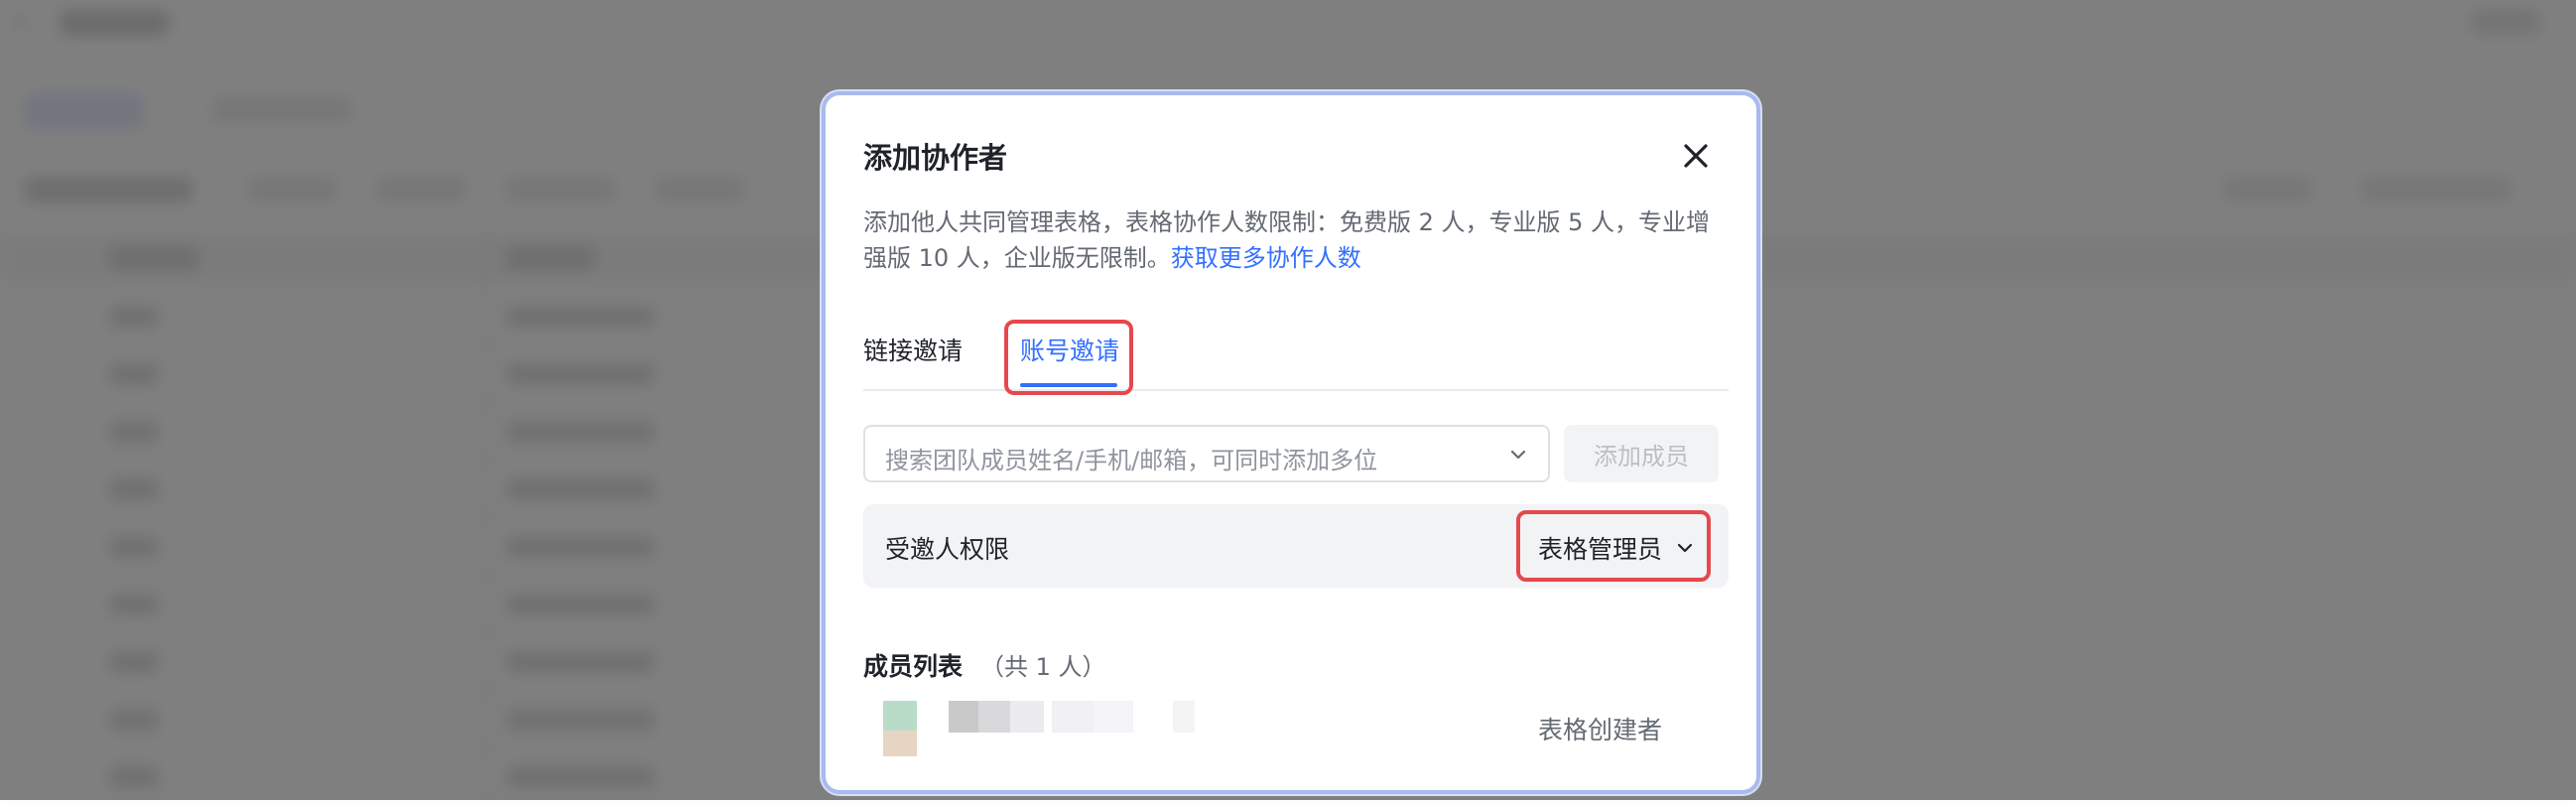 The image size is (2576, 806). Describe the element at coordinates (1601, 730) in the screenshot. I see `member-role: 表格创建者` at that location.